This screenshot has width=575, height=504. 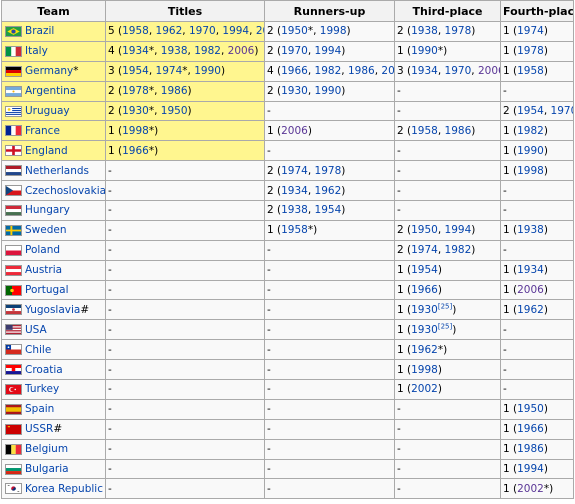 I want to click on team-link: Hungary, so click(x=47, y=210).